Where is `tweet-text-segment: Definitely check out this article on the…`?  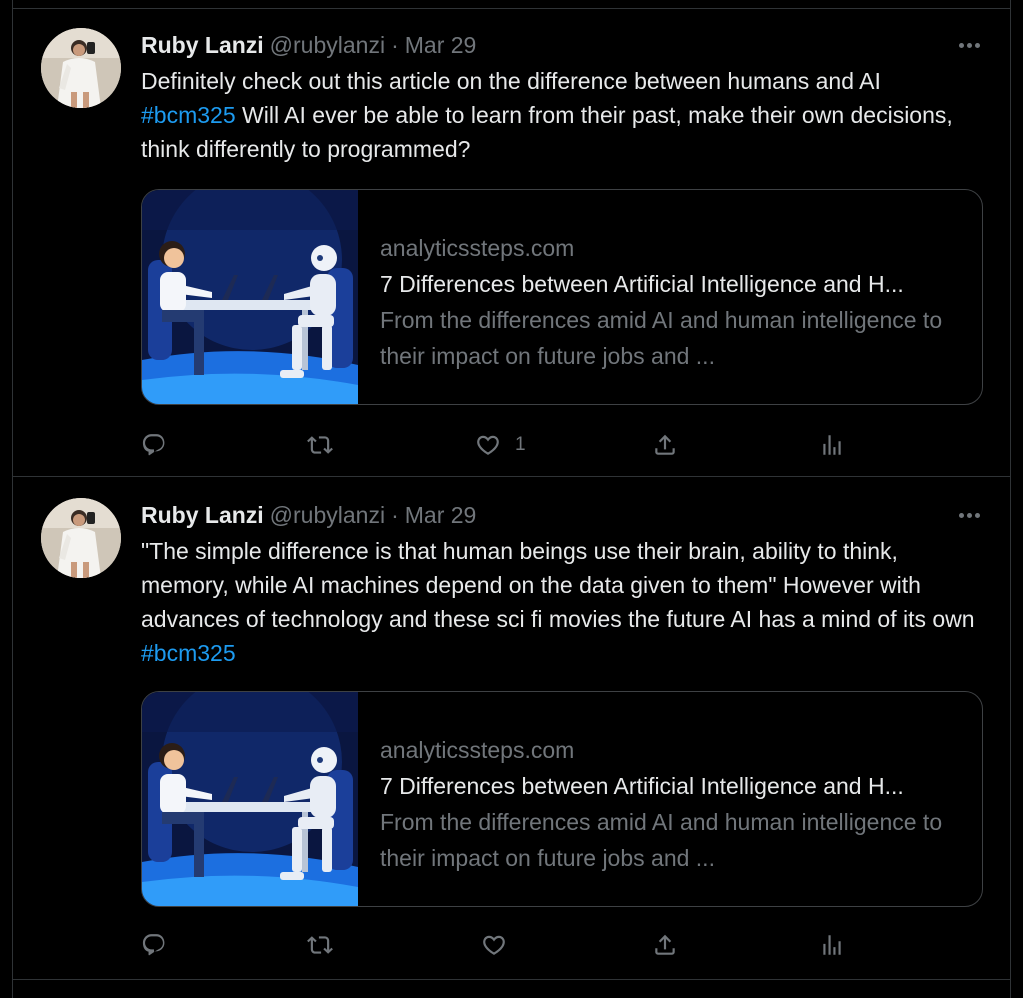 tweet-text-segment: Definitely check out this article on the… is located at coordinates (511, 81).